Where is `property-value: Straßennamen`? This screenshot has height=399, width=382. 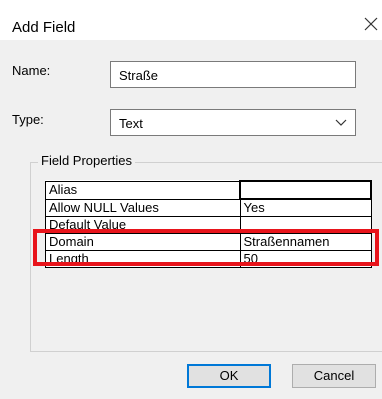 property-value: Straßennamen is located at coordinates (305, 242).